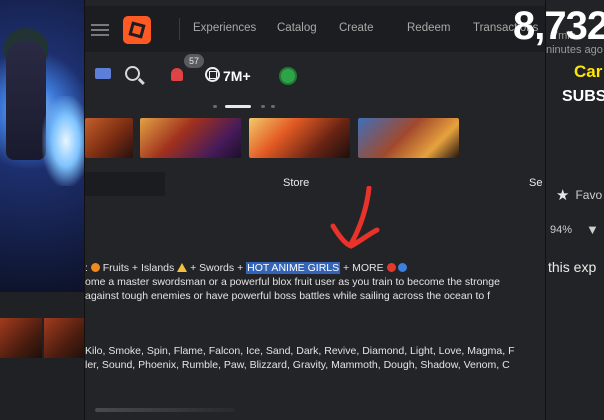  I want to click on roblox-logo-icon, so click(137, 30).